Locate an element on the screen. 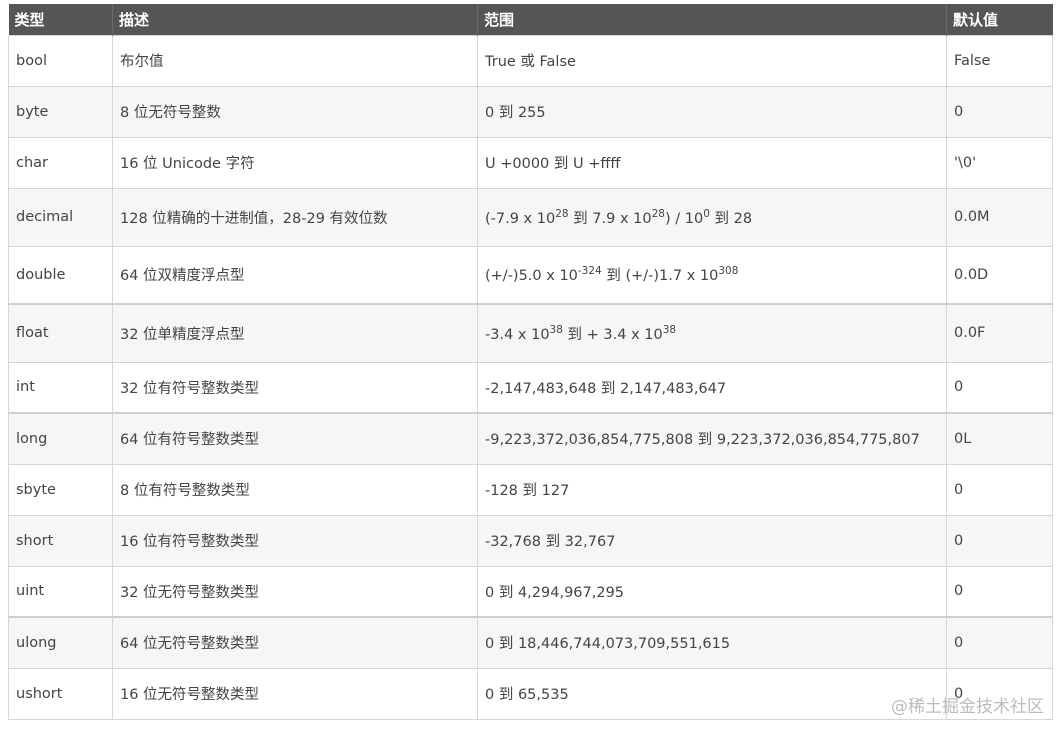 This screenshot has width=1064, height=733. range-text: True 或 False is located at coordinates (530, 62).